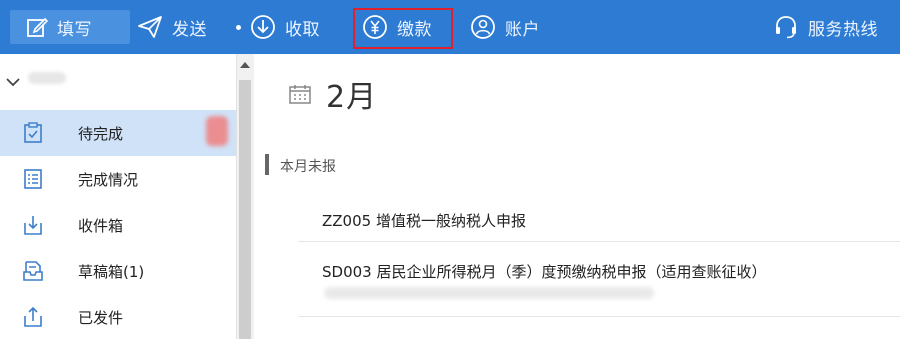 This screenshot has width=900, height=340. Describe the element at coordinates (101, 225) in the screenshot. I see `sidebar-item-label: 收件箱` at that location.